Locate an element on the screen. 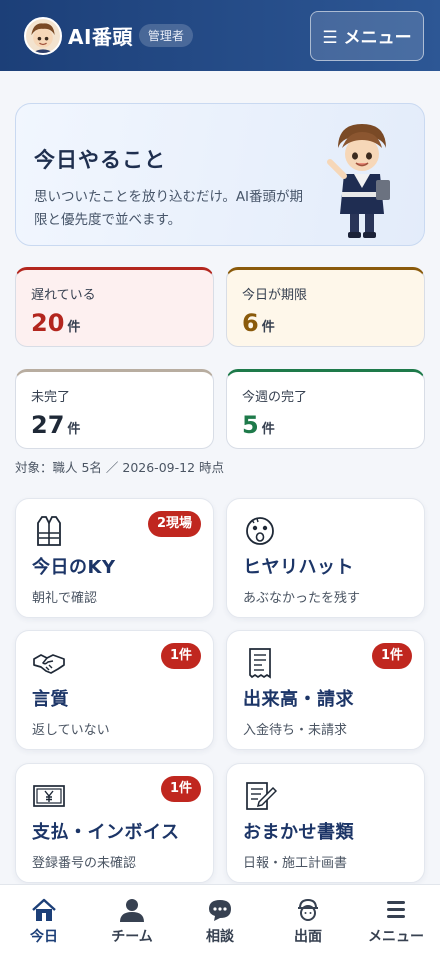 The image size is (440, 959). app-title: AI番頭 is located at coordinates (100, 37).